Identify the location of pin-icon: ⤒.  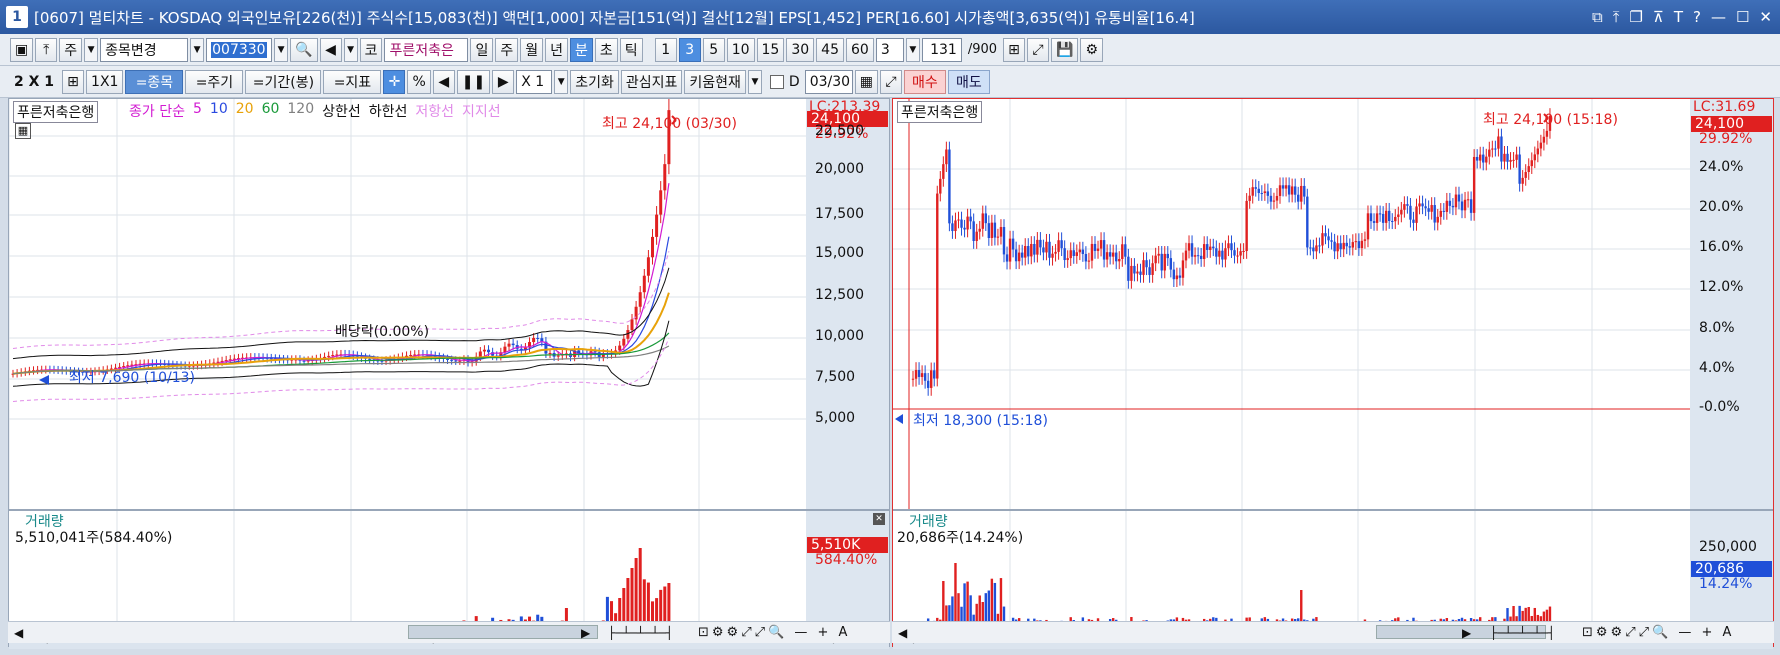
(1616, 17).